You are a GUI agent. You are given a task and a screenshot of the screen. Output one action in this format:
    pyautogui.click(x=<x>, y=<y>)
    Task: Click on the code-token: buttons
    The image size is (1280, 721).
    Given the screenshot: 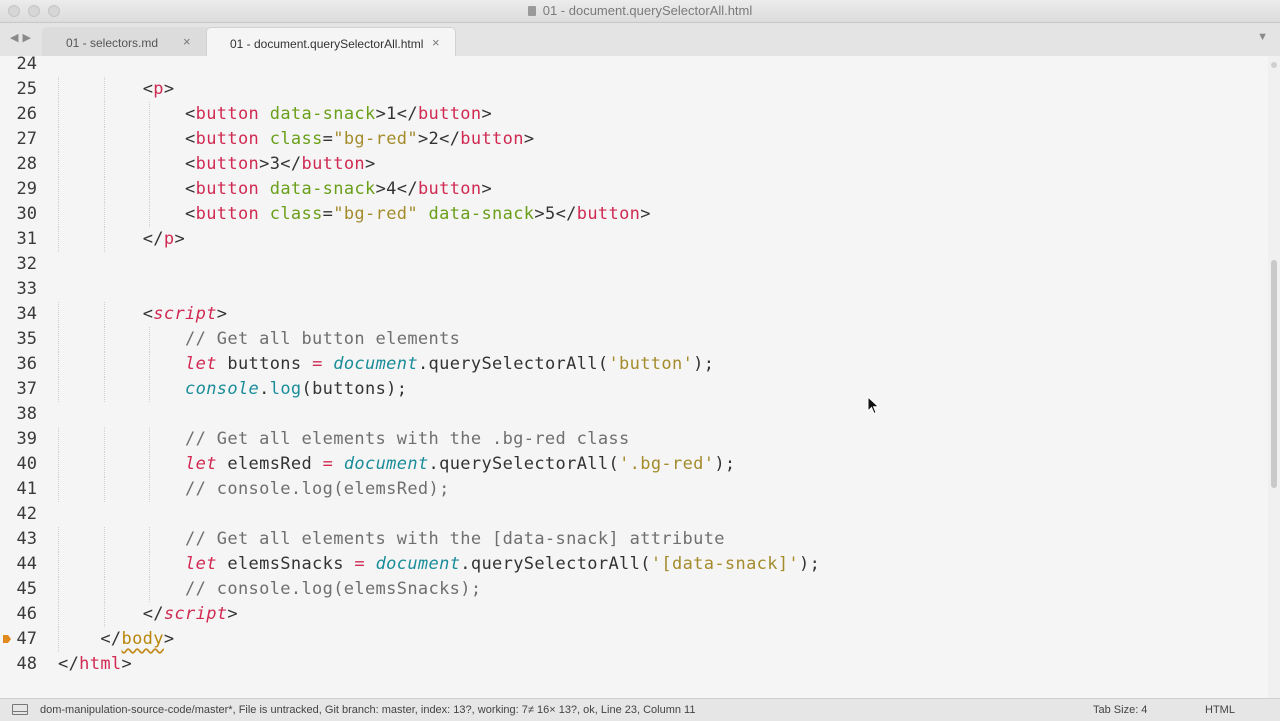 What is the action you would take?
    pyautogui.click(x=264, y=364)
    